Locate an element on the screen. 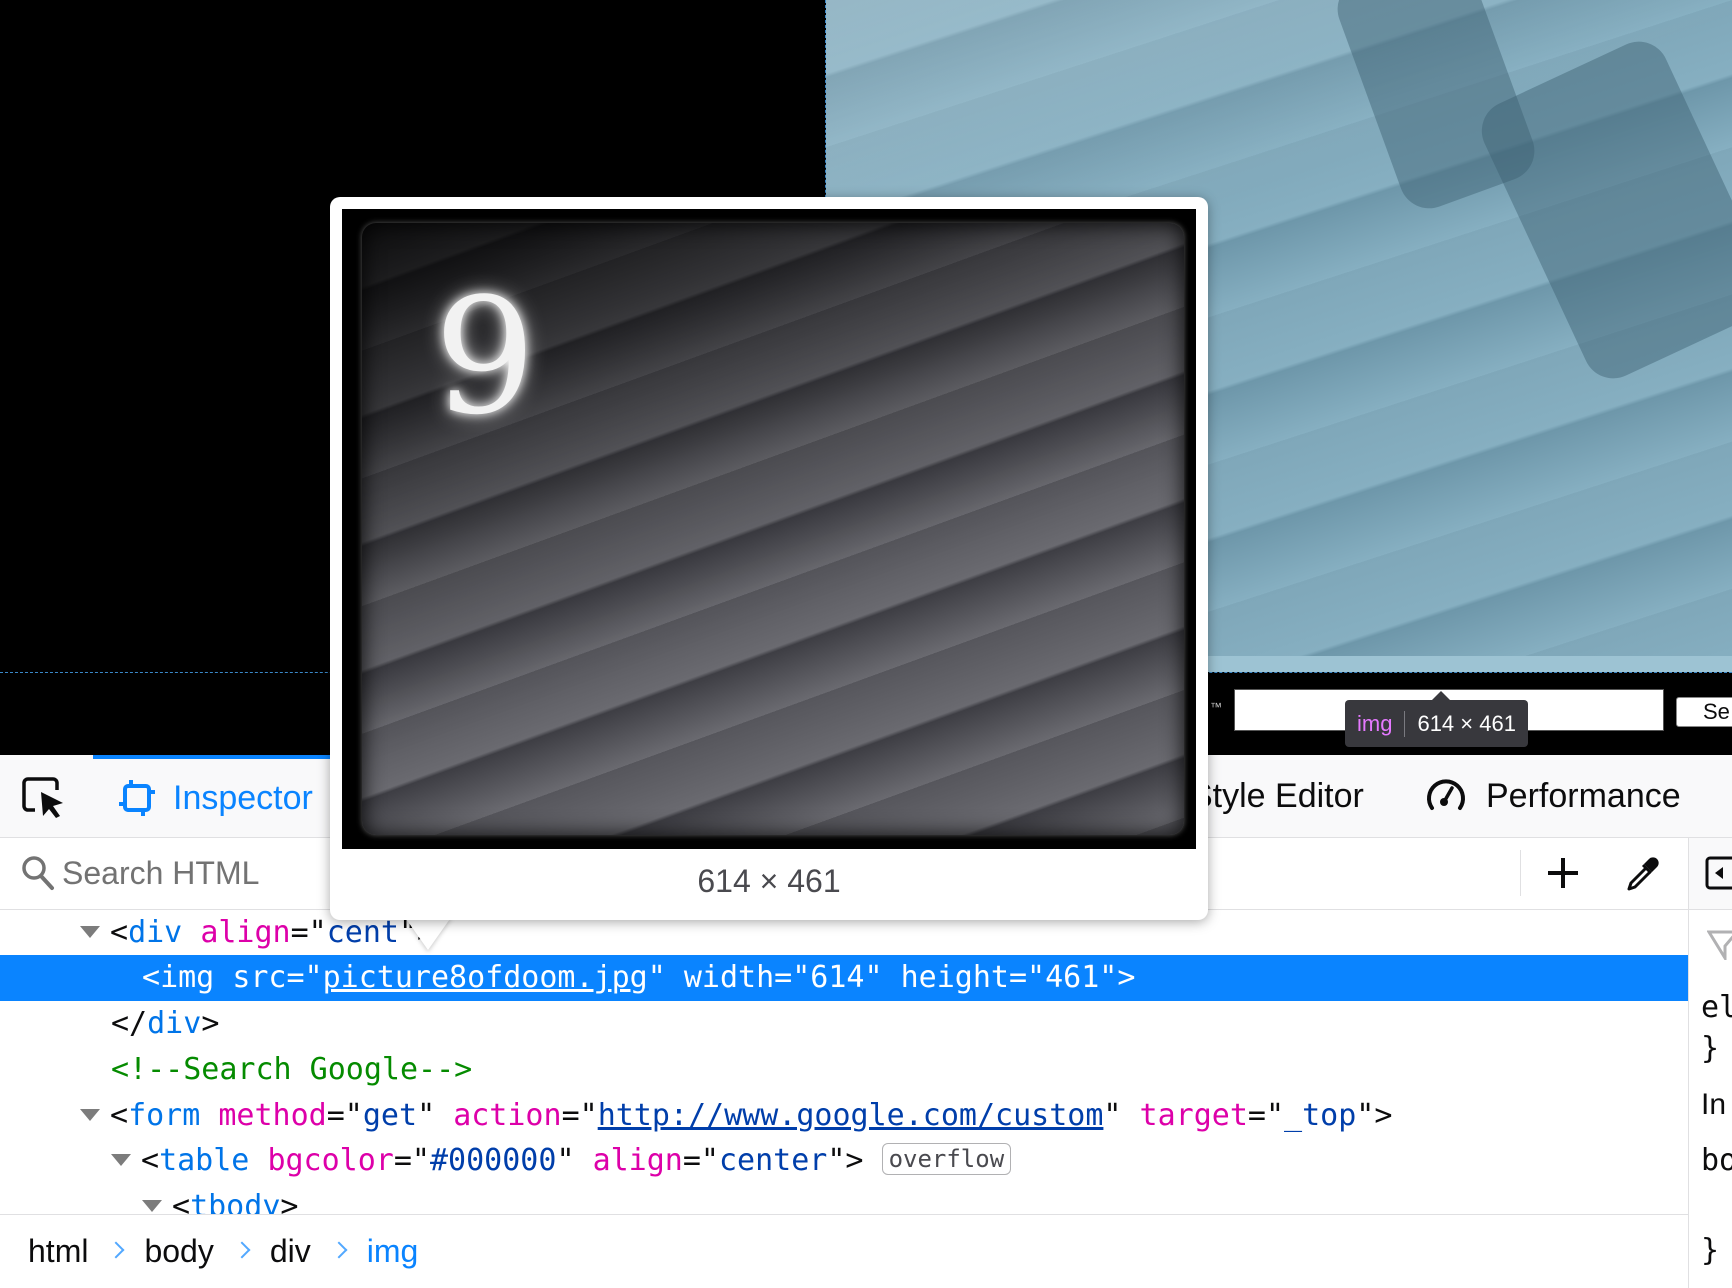 The image size is (1732, 1288). markup-line-comment: <!--Search Google--> is located at coordinates (844, 1070).